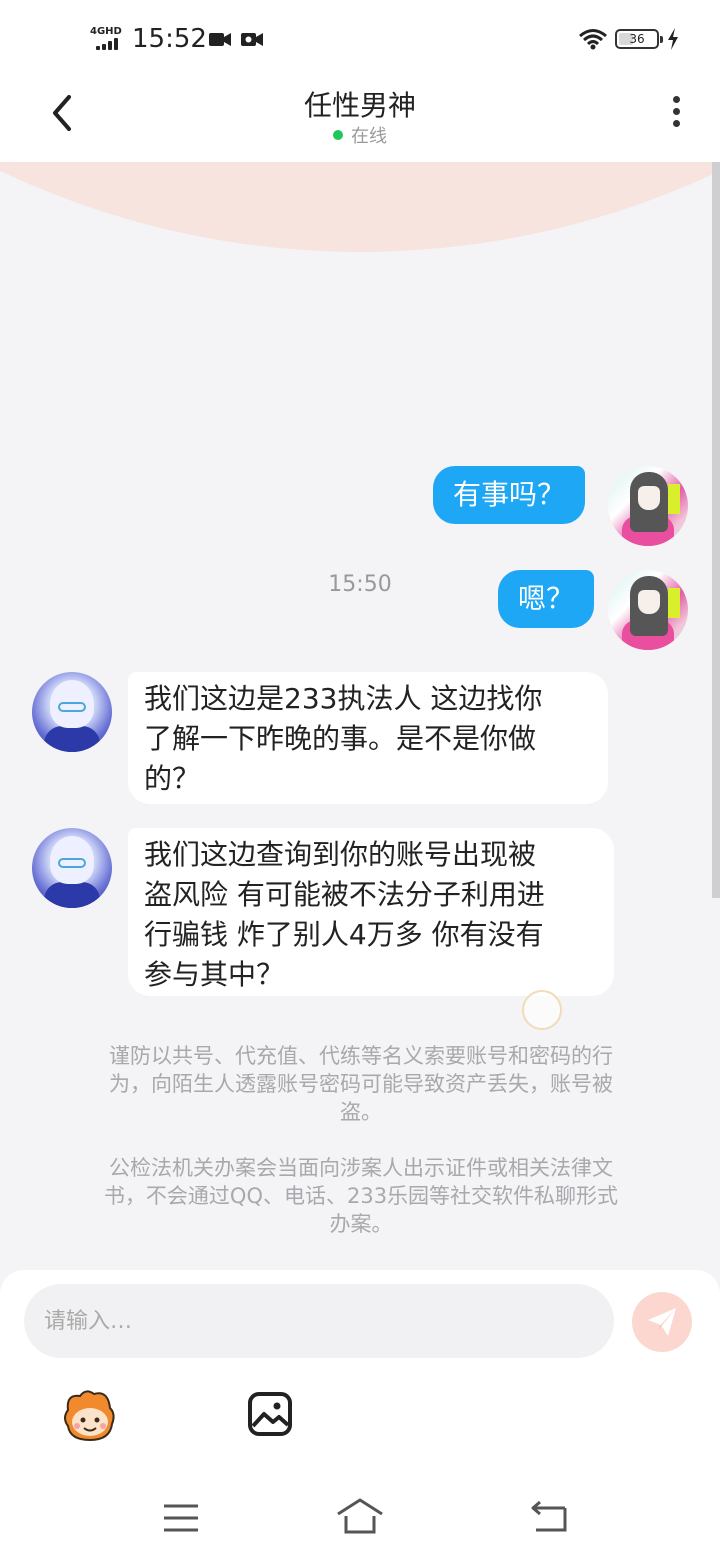 Image resolution: width=720 pixels, height=1560 pixels. What do you see at coordinates (181, 1518) in the screenshot?
I see `menu-icon` at bounding box center [181, 1518].